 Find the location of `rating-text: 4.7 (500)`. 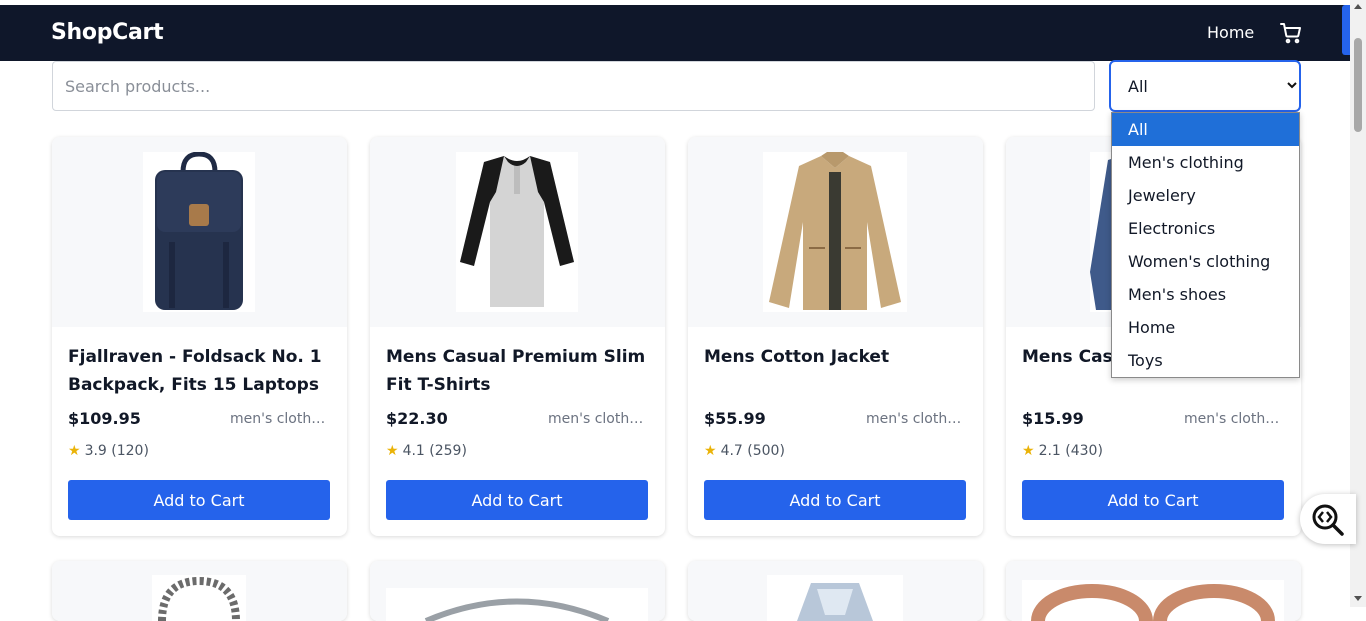

rating-text: 4.7 (500) is located at coordinates (752, 451).